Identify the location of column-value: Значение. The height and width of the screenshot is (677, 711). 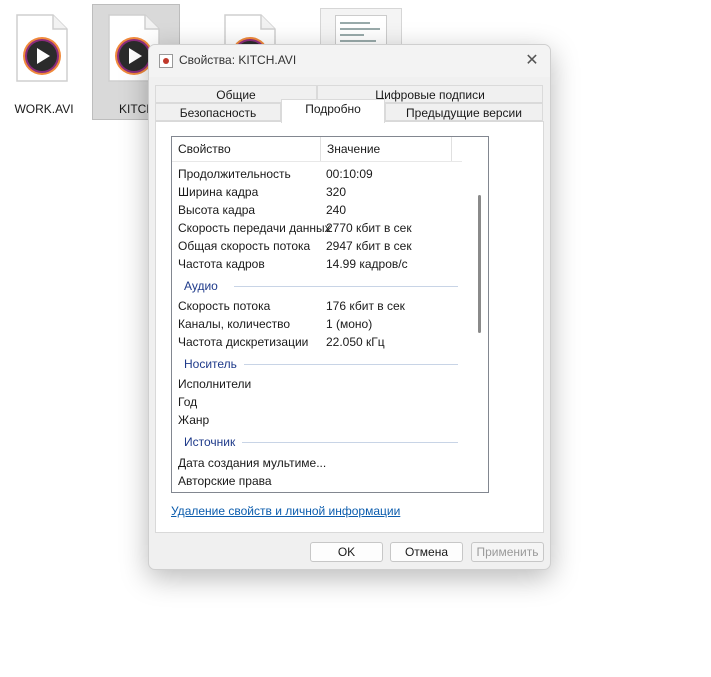
(350, 149).